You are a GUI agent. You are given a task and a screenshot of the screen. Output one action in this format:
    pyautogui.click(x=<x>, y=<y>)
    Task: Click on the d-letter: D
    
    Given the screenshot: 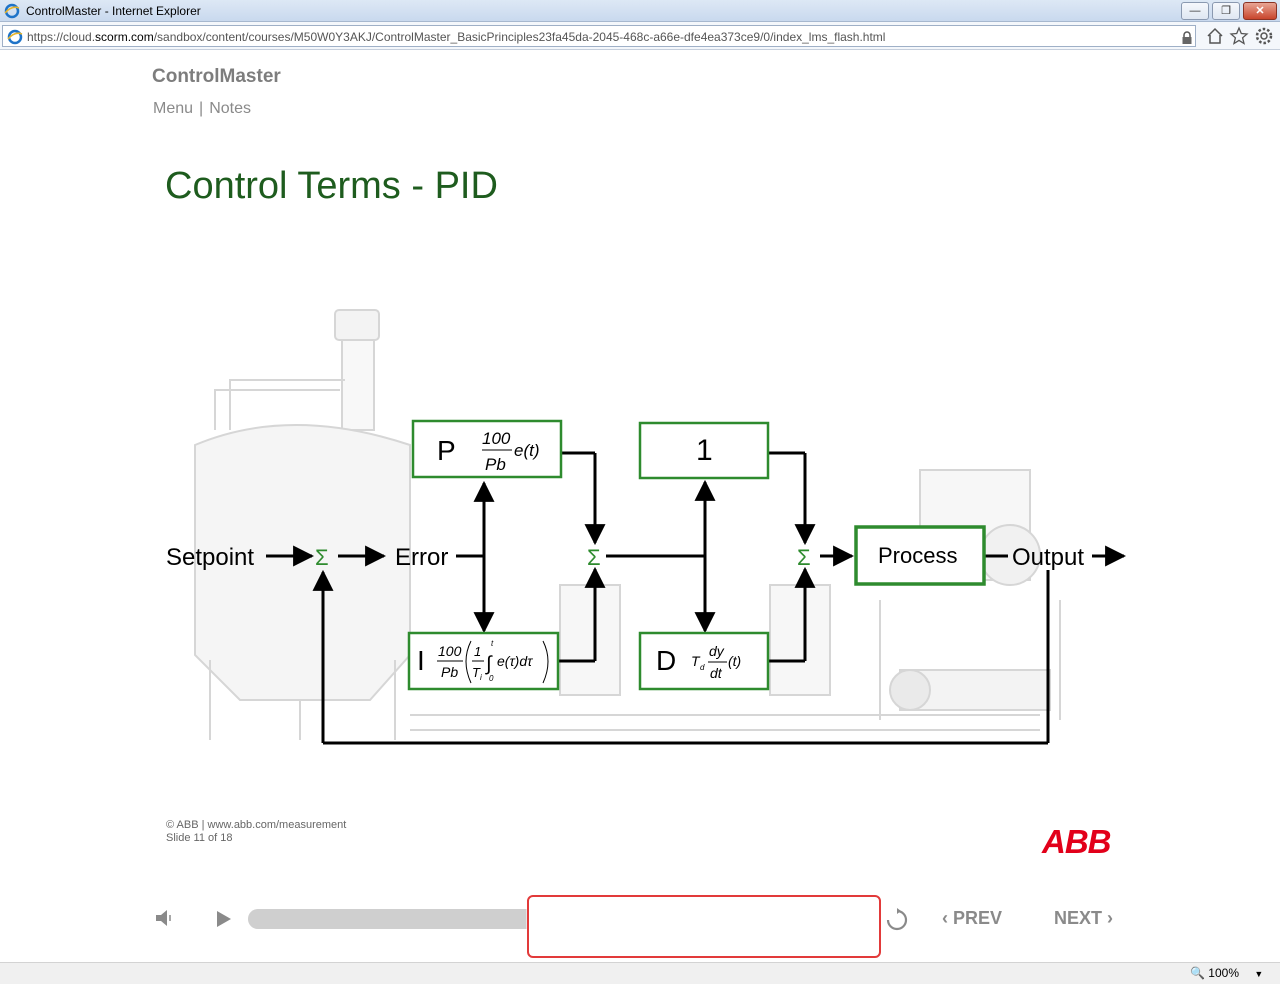 What is the action you would take?
    pyautogui.click(x=666, y=660)
    